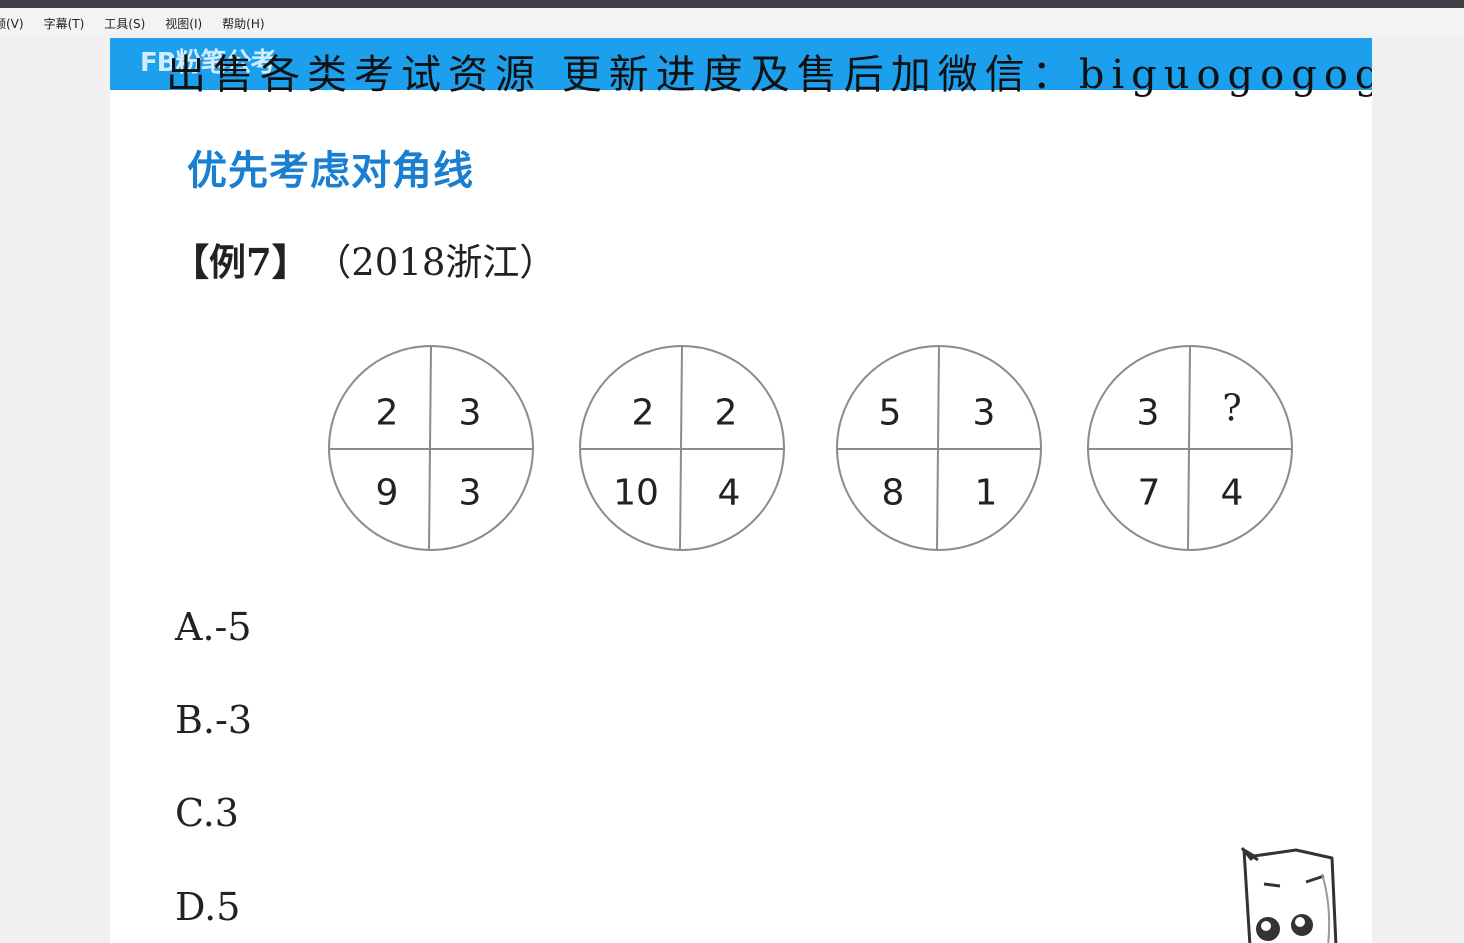 Image resolution: width=1464 pixels, height=943 pixels. What do you see at coordinates (1232, 409) in the screenshot?
I see `circle-4-top-right: ?` at bounding box center [1232, 409].